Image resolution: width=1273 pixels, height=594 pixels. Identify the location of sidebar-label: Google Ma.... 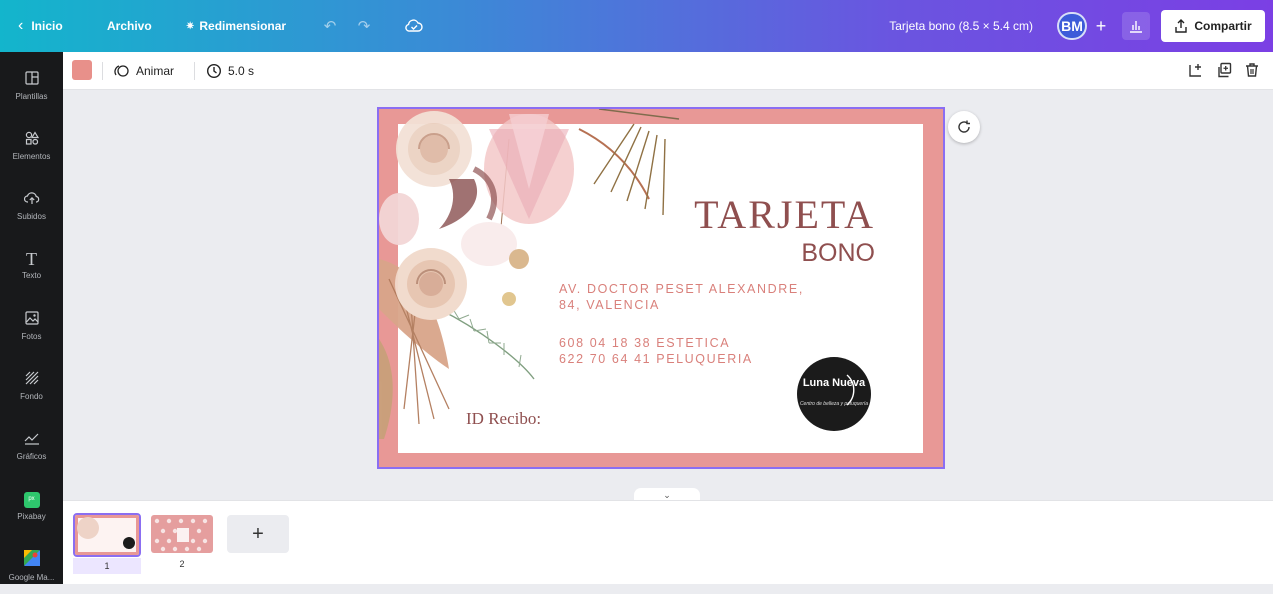
(31, 577).